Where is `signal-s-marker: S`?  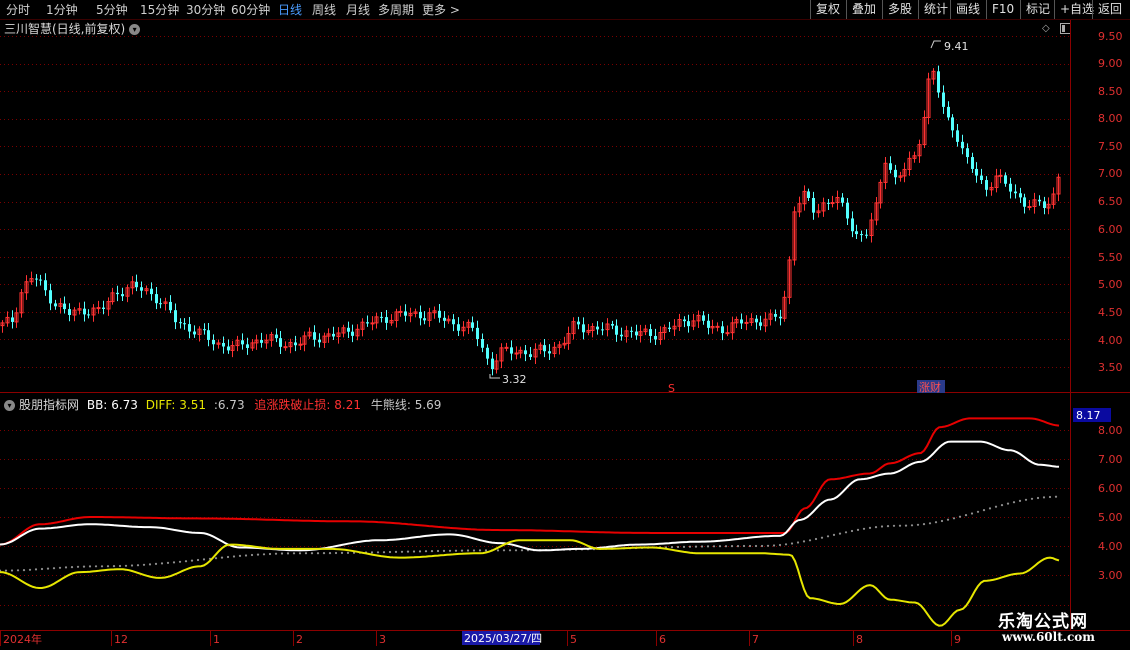
signal-s-marker: S is located at coordinates (671, 388).